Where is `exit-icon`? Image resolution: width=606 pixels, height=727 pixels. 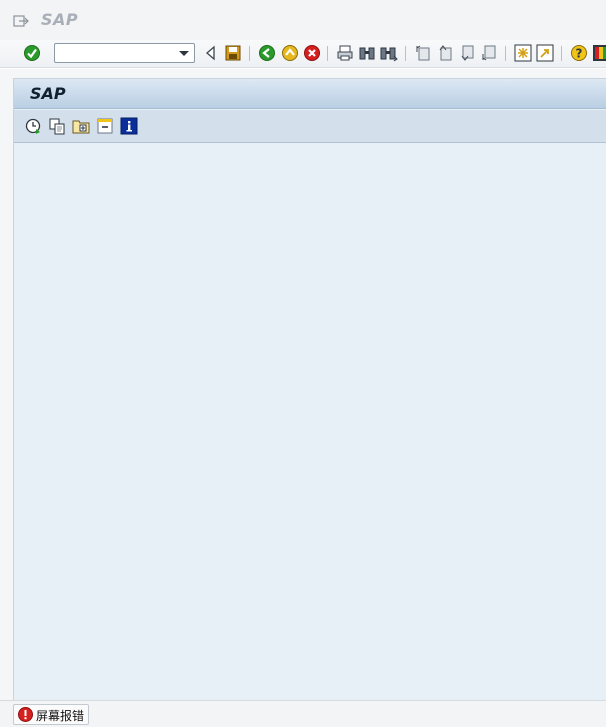 exit-icon is located at coordinates (290, 53).